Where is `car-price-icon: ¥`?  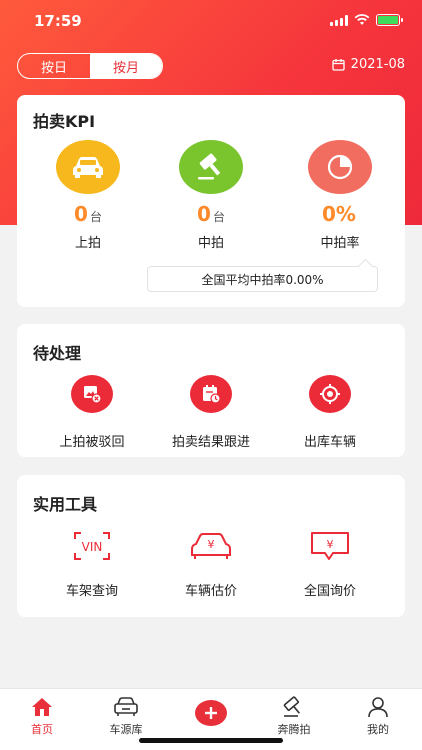
car-price-icon: ¥ is located at coordinates (211, 546).